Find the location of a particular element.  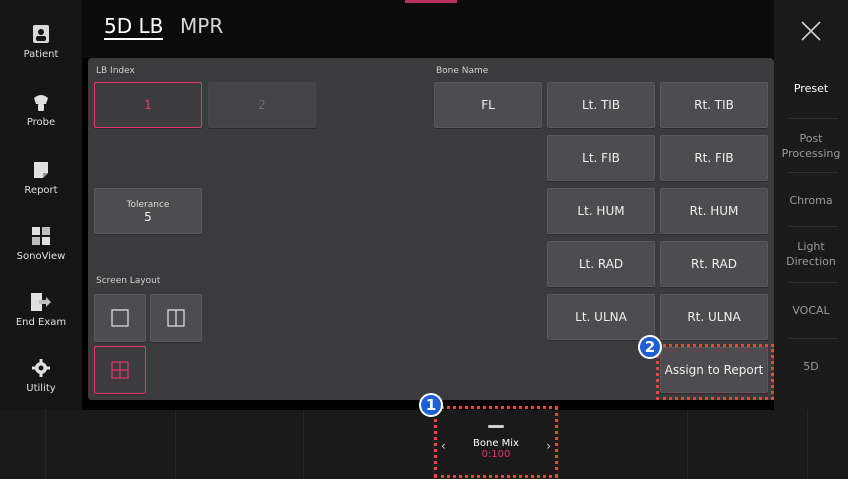

close-icon is located at coordinates (811, 31).